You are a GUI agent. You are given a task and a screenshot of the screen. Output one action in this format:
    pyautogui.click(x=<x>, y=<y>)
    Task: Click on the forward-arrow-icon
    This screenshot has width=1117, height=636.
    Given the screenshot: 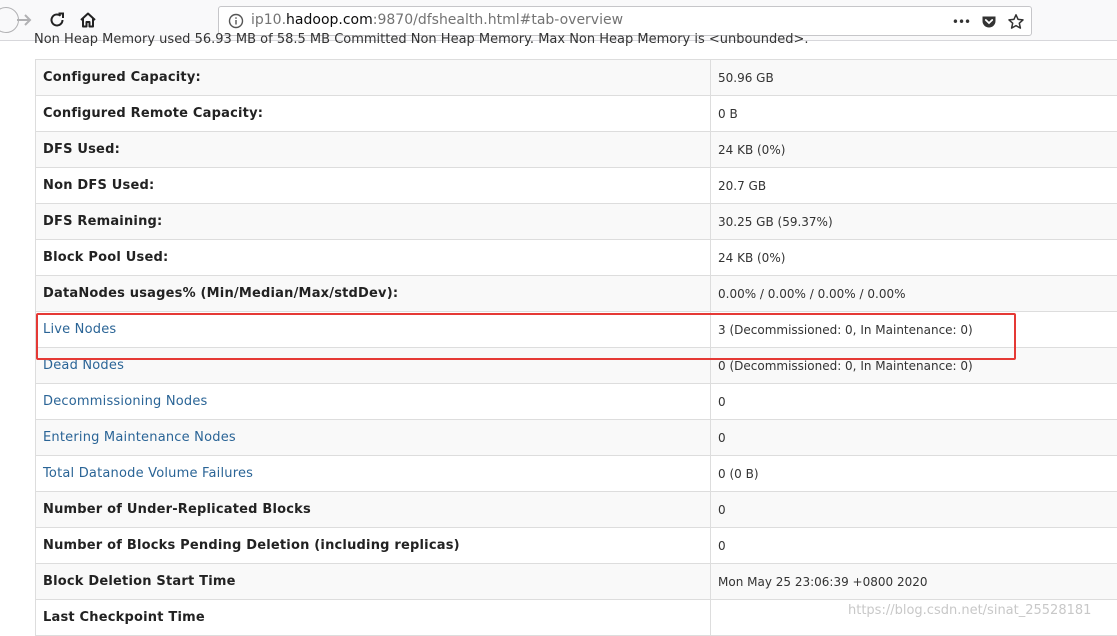 What is the action you would take?
    pyautogui.click(x=24, y=20)
    